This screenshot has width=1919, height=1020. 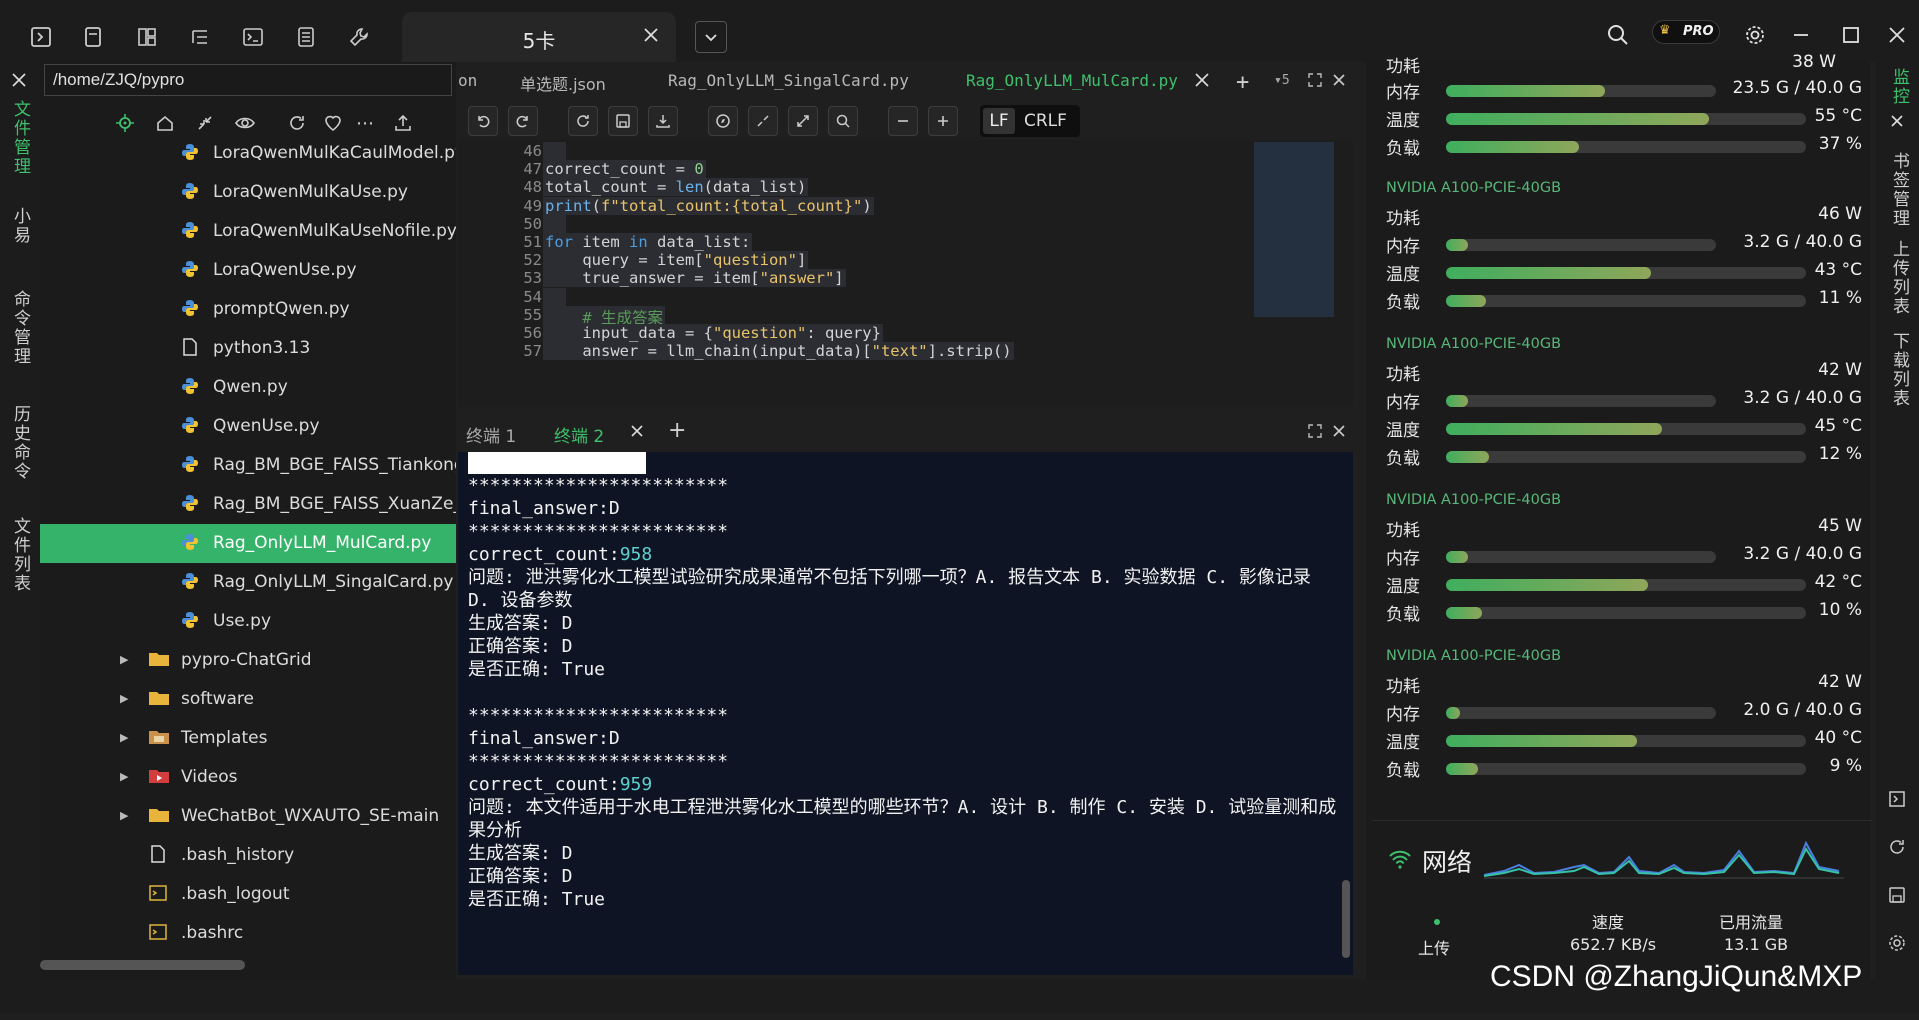 What do you see at coordinates (1899, 190) in the screenshot?
I see `sidebar-item-bookmarks: 书签管理` at bounding box center [1899, 190].